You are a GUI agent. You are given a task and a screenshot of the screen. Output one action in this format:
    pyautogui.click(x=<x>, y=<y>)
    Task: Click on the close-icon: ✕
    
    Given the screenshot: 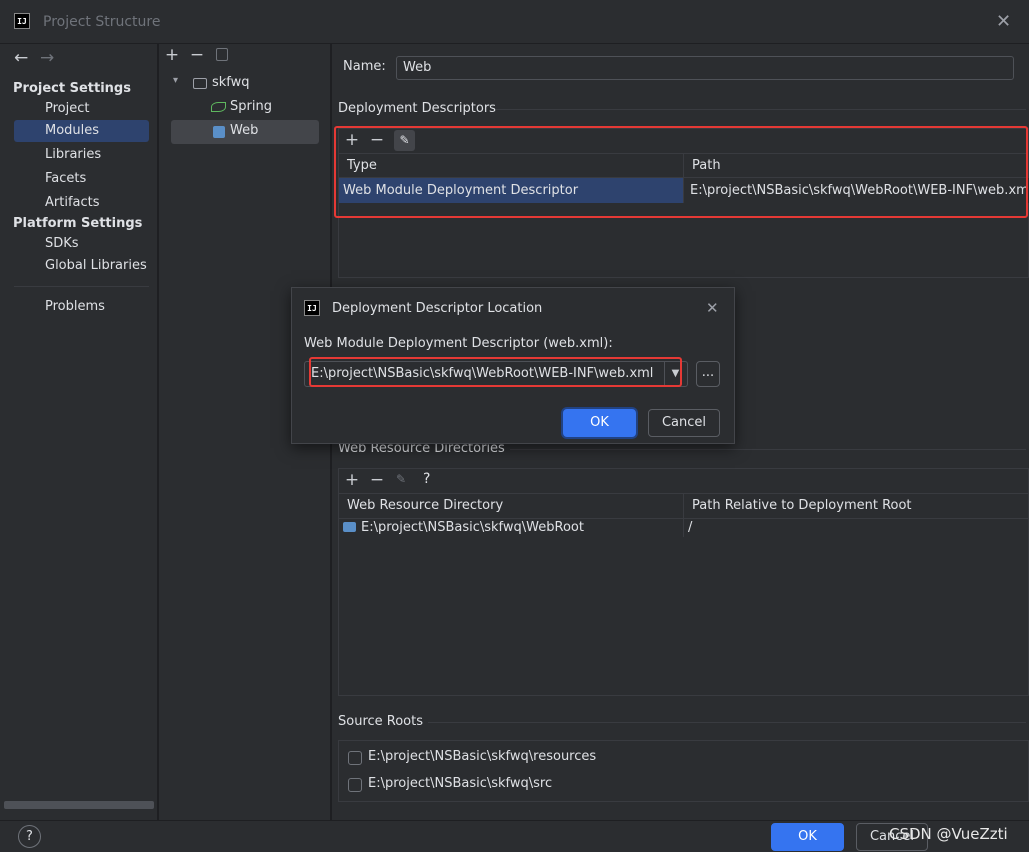 What is the action you would take?
    pyautogui.click(x=1003, y=21)
    